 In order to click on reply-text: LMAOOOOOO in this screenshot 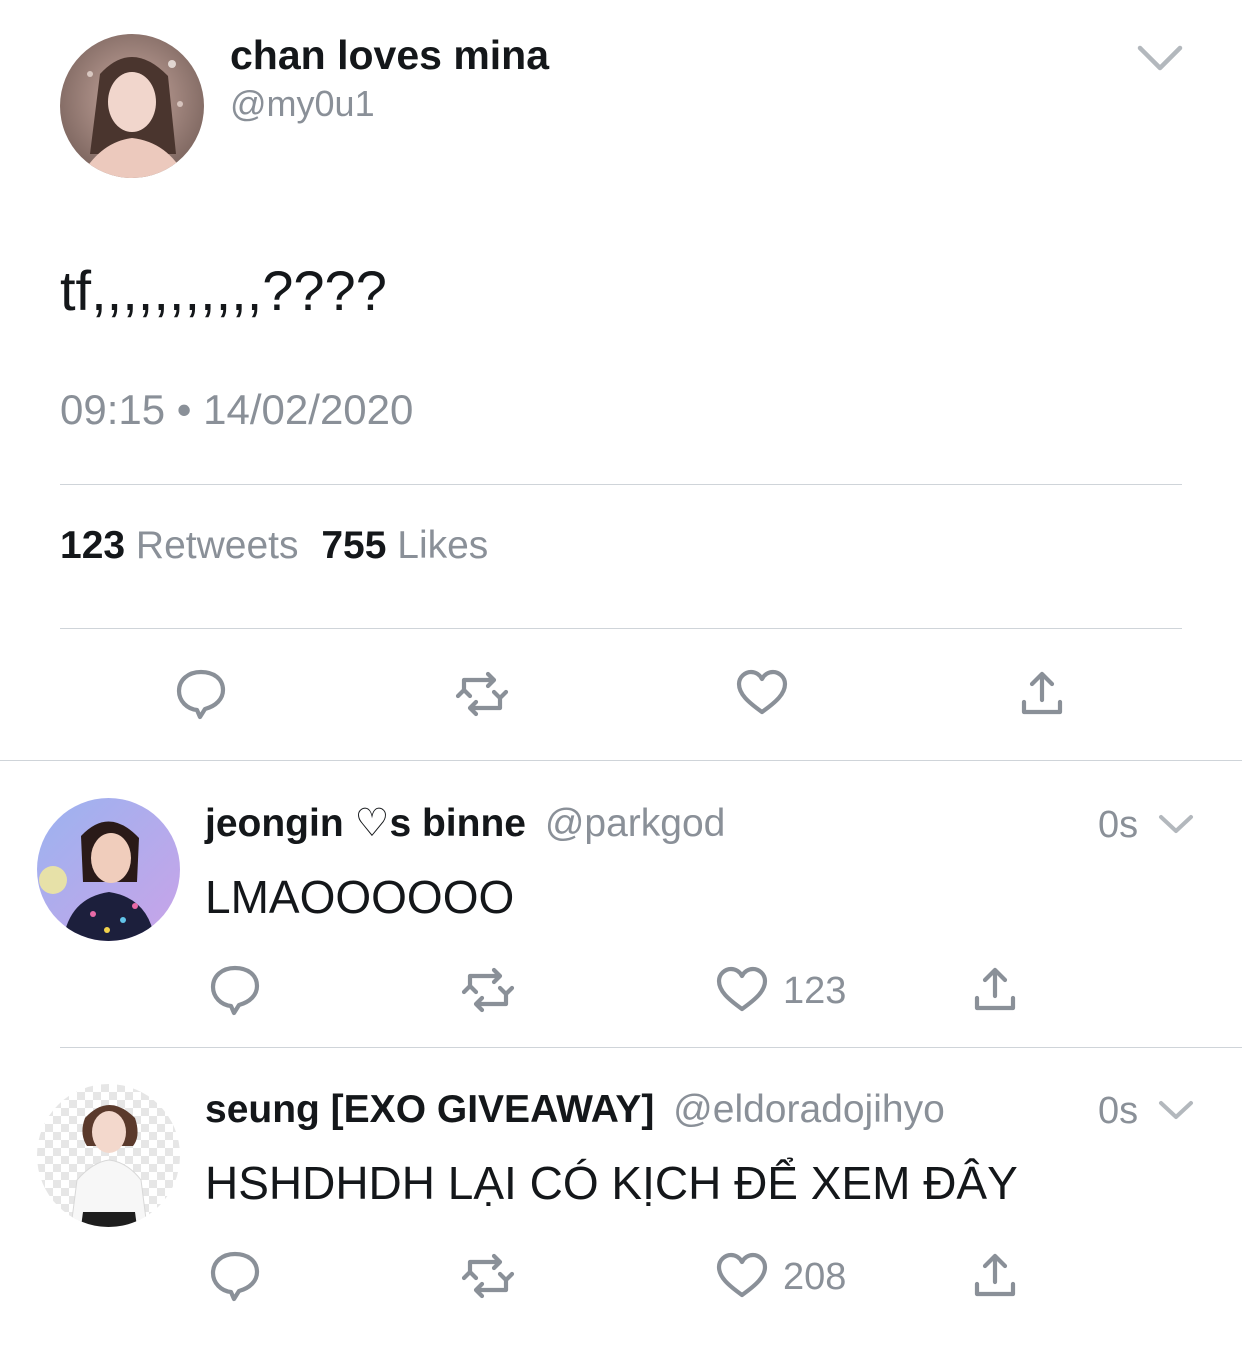, I will do `click(360, 897)`.